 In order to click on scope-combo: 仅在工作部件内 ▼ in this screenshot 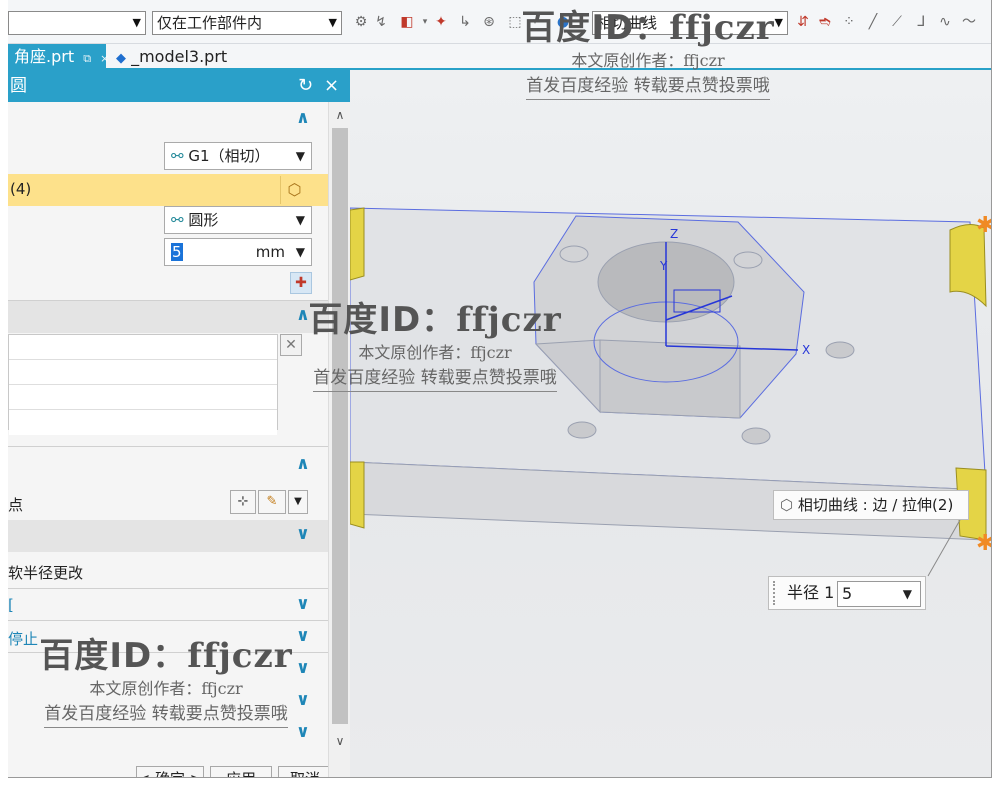, I will do `click(247, 23)`.